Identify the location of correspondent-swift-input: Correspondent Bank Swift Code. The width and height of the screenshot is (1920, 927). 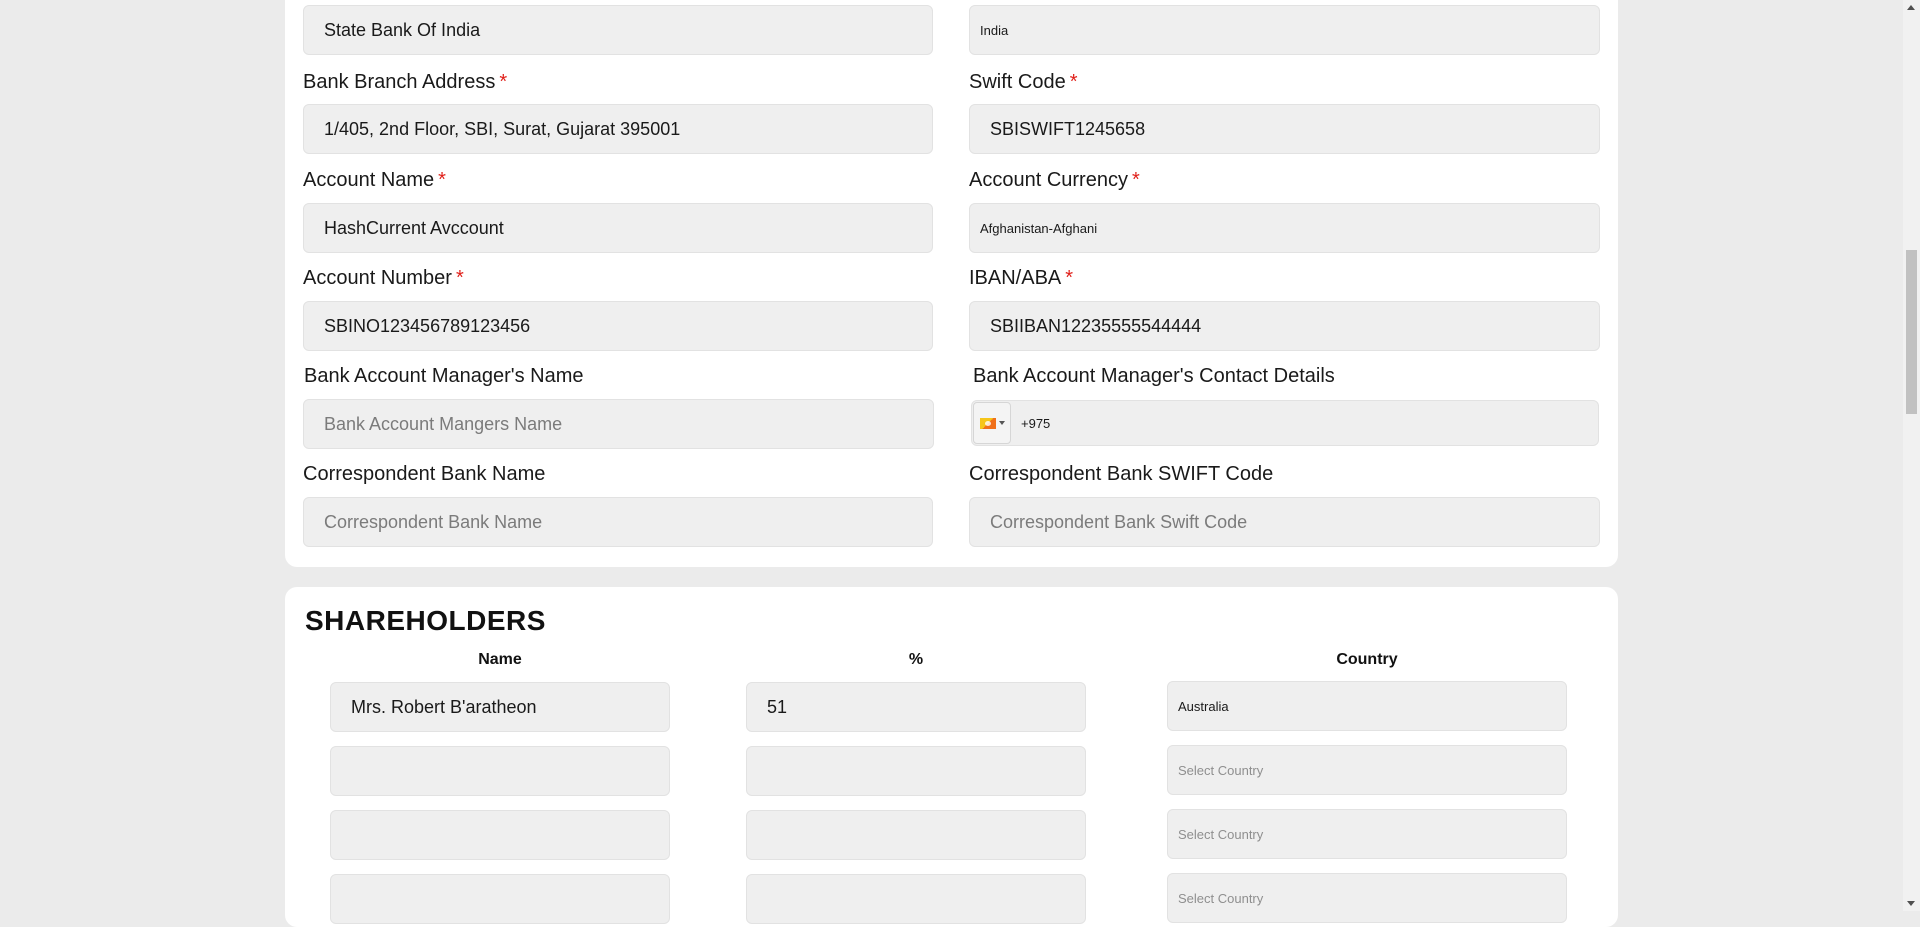
(1284, 522).